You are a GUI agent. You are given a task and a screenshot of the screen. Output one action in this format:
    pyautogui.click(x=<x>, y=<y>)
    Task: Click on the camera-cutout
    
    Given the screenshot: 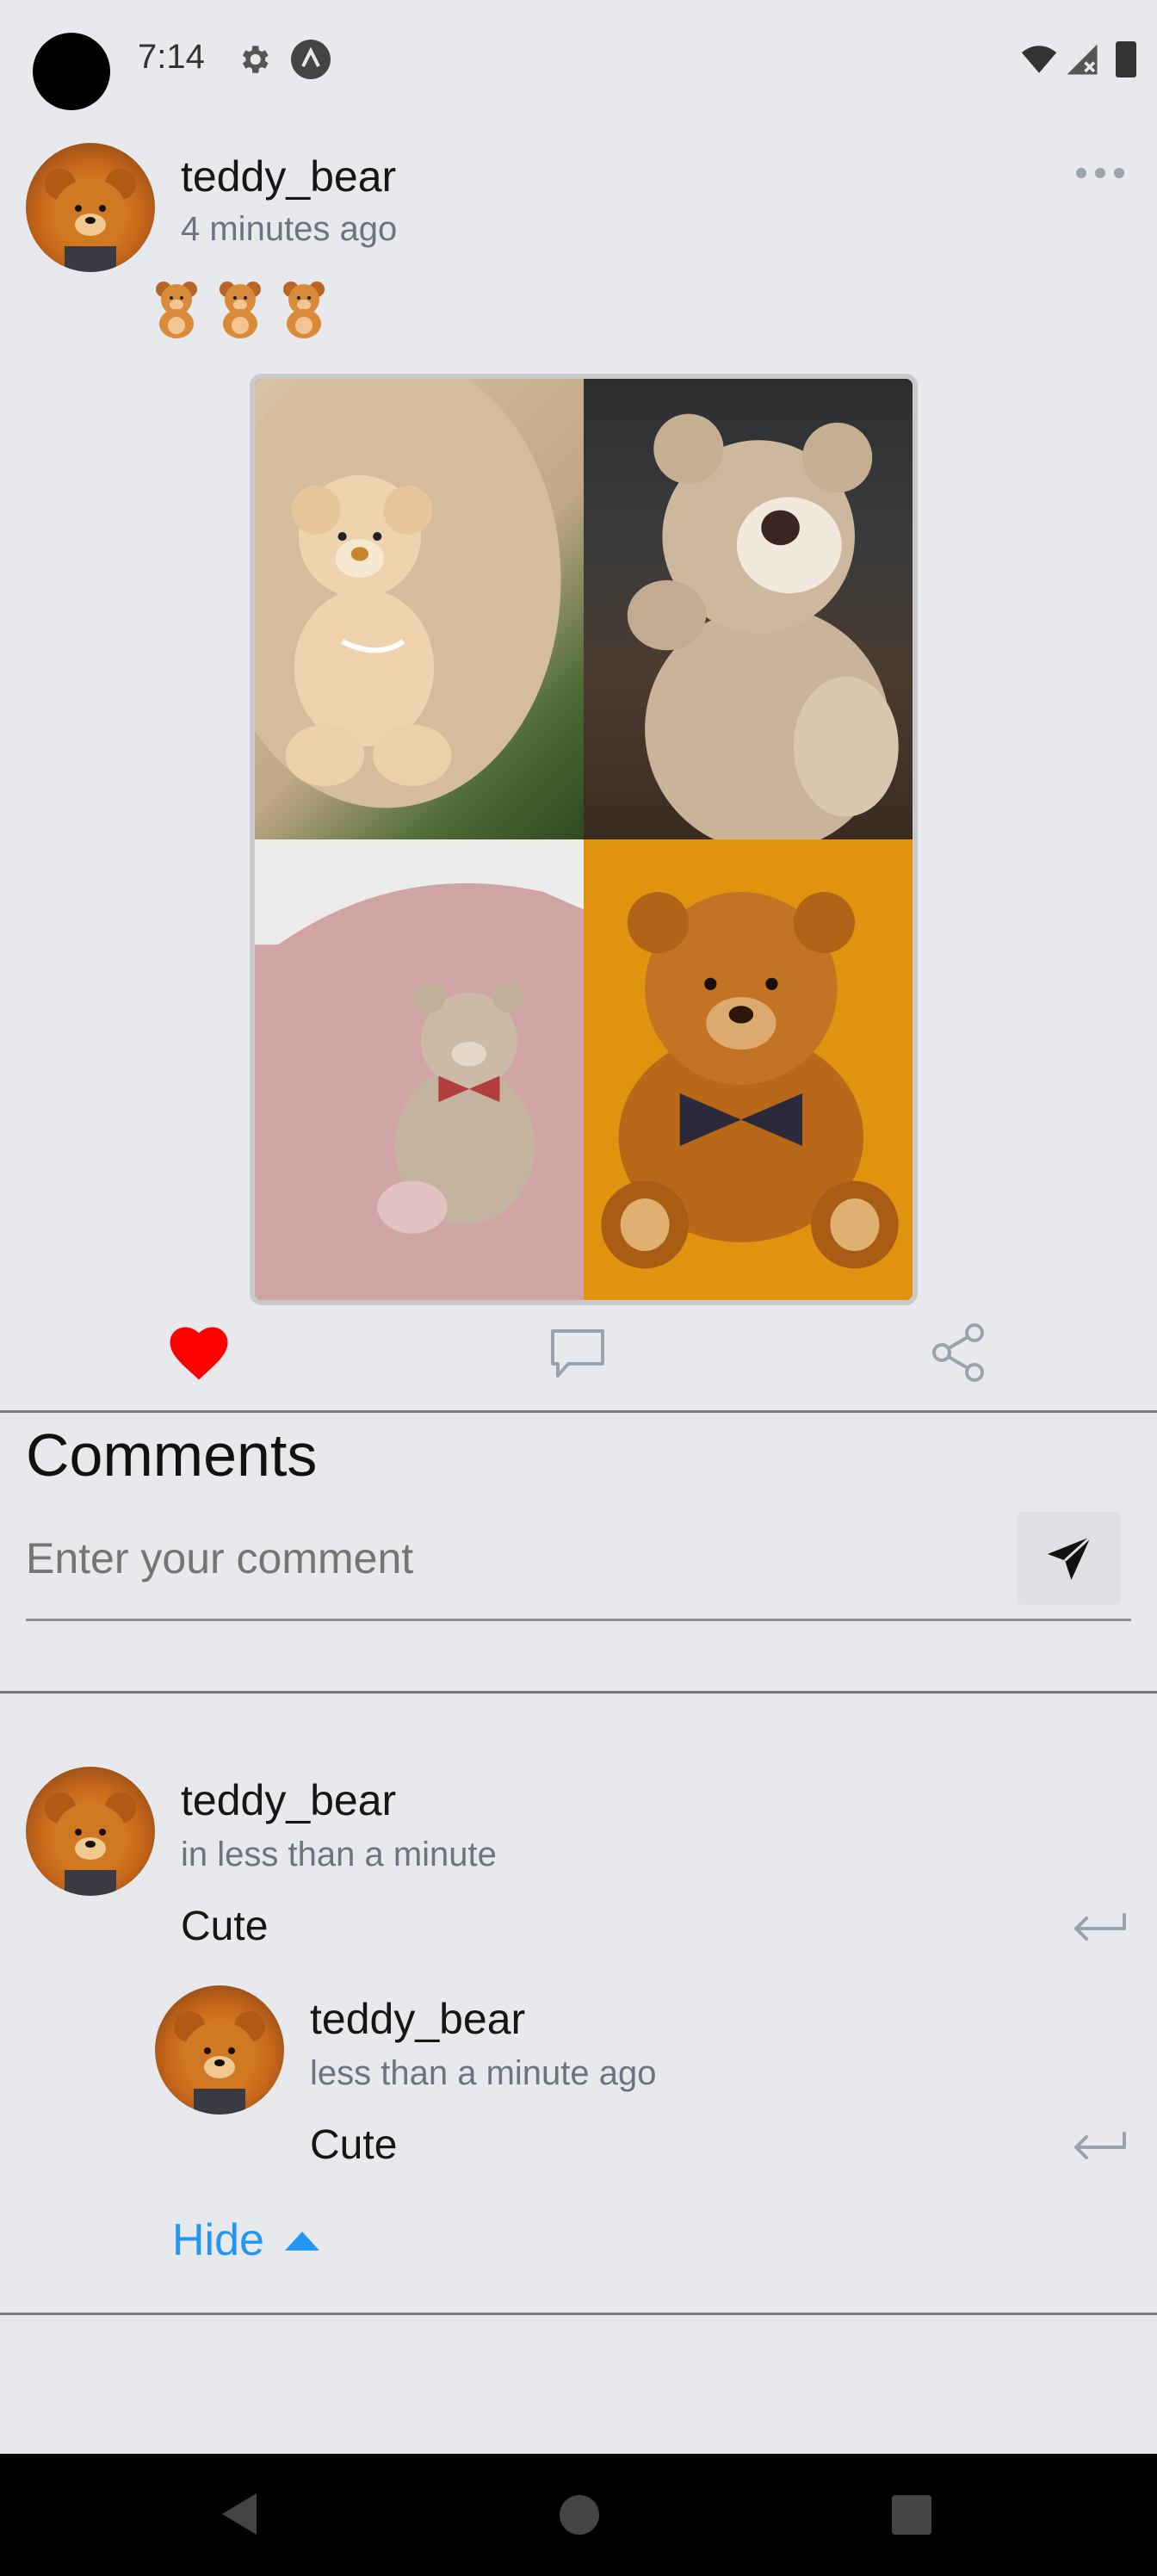 What is the action you would take?
    pyautogui.click(x=72, y=71)
    